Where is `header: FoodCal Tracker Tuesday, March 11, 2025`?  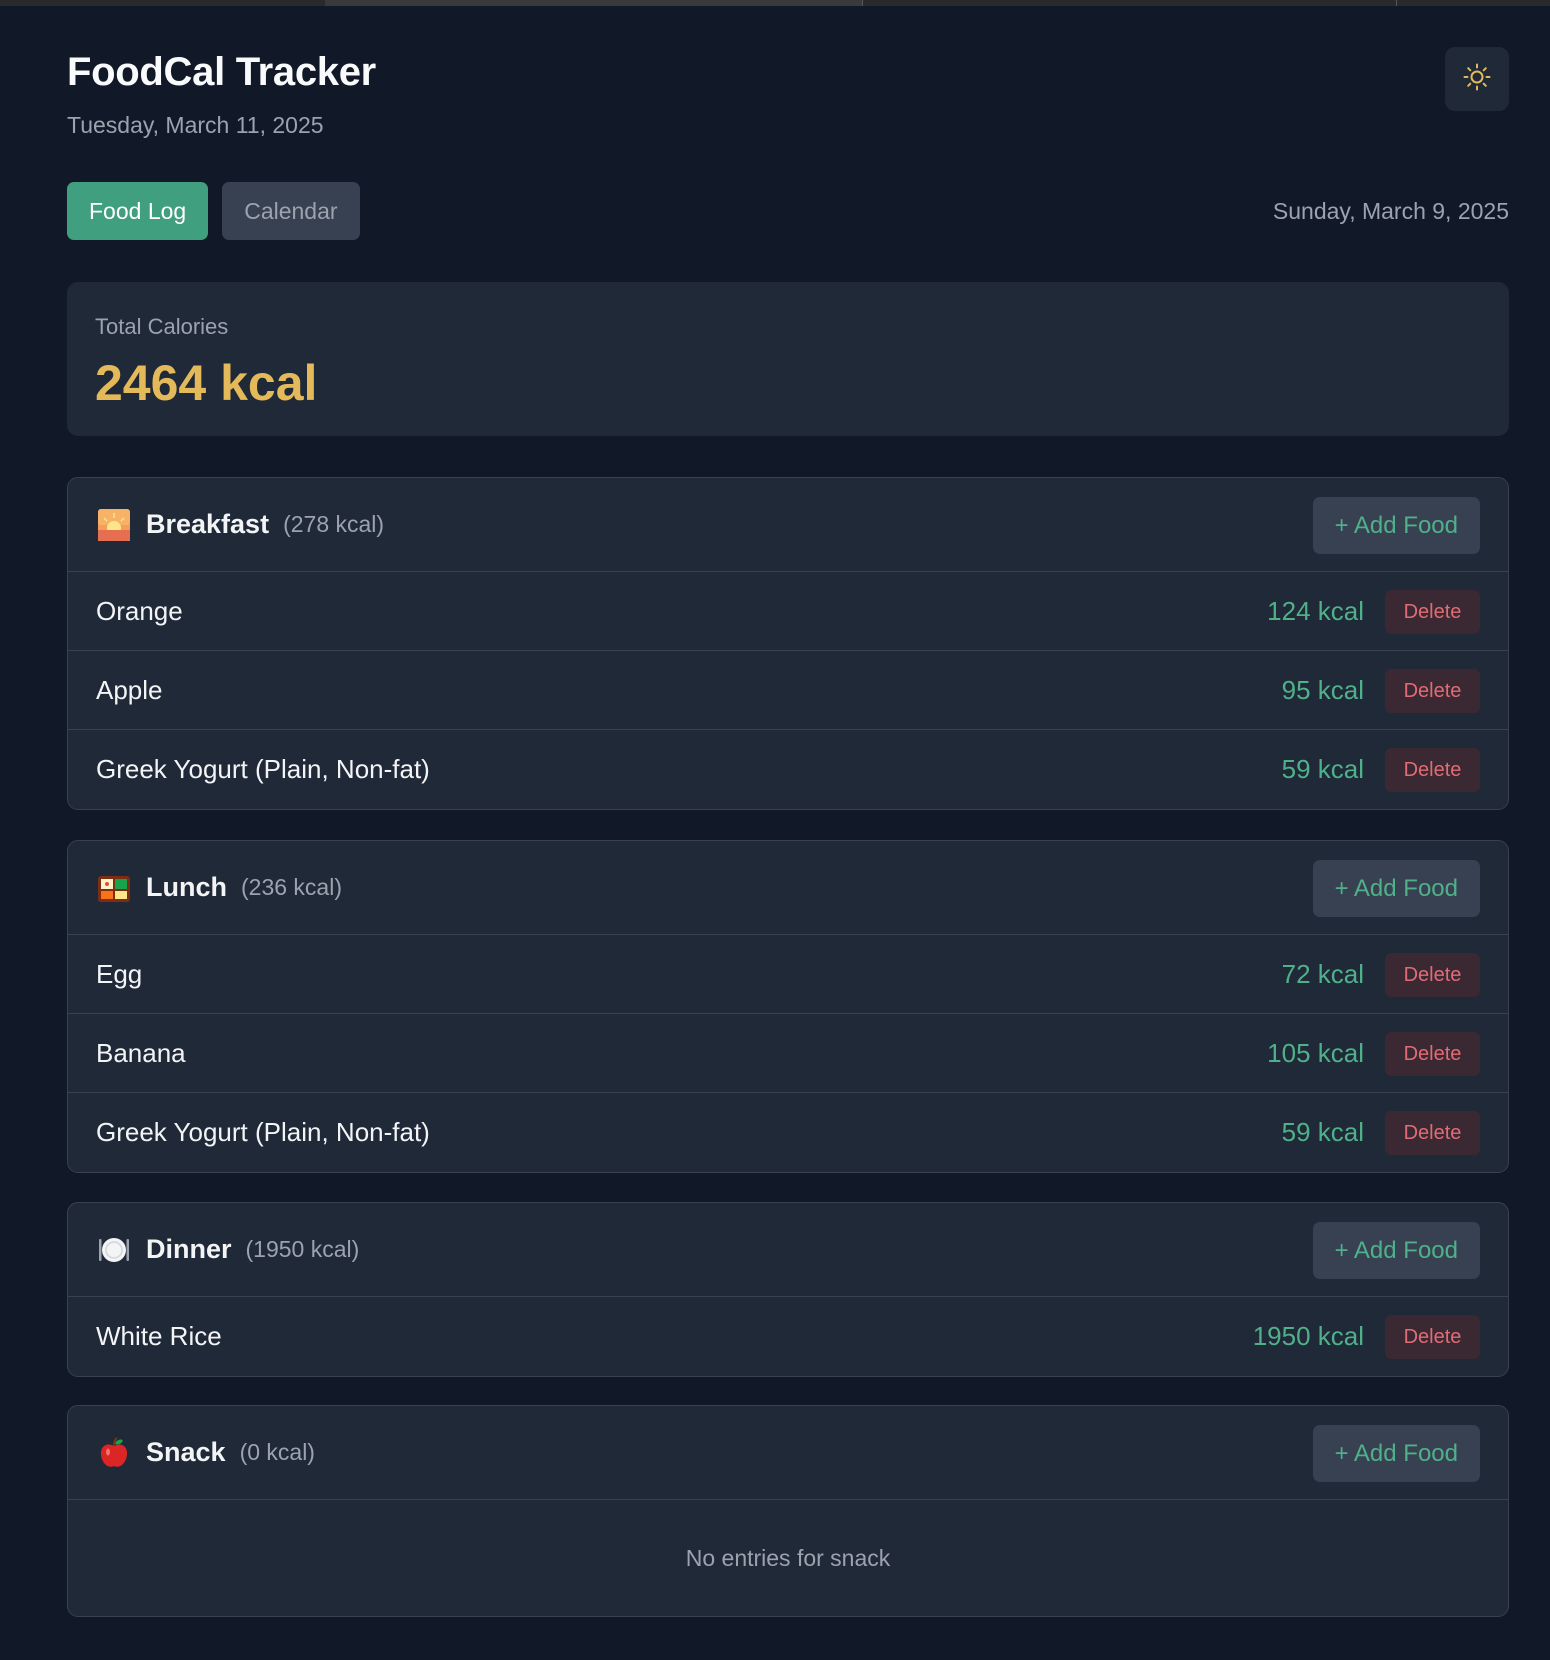 header: FoodCal Tracker Tuesday, March 11, 2025 is located at coordinates (788, 91).